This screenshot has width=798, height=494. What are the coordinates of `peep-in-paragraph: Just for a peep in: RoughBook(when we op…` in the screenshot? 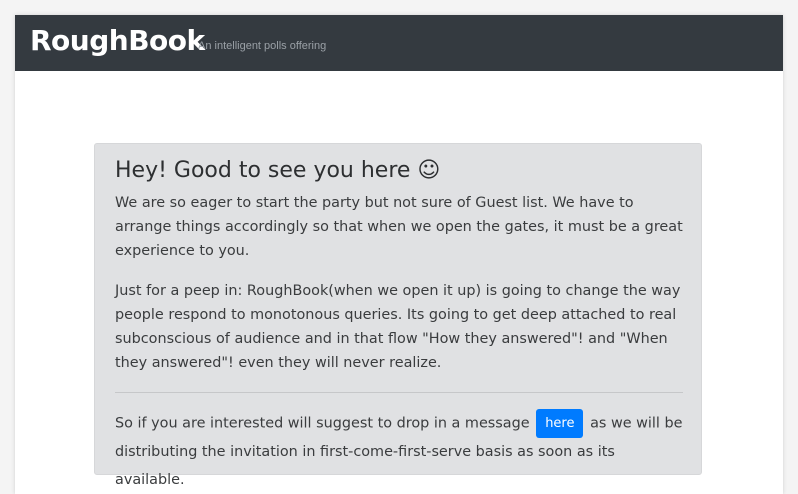 It's located at (398, 327).